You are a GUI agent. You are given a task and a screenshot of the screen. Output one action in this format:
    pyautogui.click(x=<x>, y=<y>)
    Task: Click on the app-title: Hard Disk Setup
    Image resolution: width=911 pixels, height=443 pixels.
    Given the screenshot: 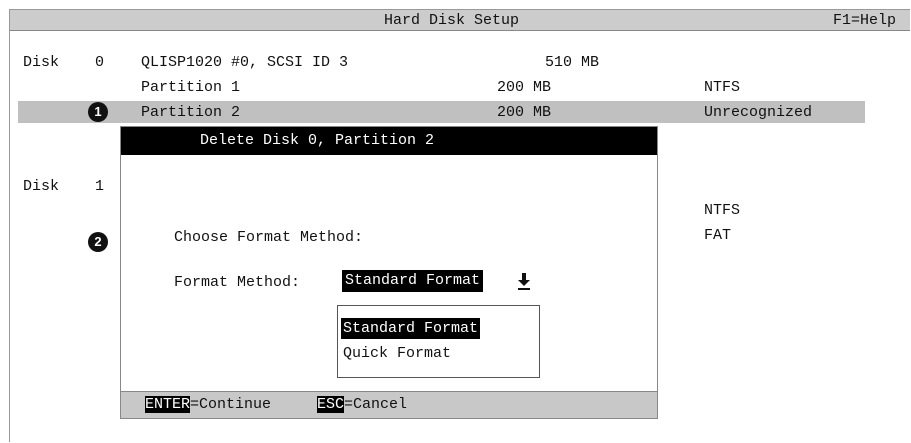 What is the action you would take?
    pyautogui.click(x=452, y=20)
    